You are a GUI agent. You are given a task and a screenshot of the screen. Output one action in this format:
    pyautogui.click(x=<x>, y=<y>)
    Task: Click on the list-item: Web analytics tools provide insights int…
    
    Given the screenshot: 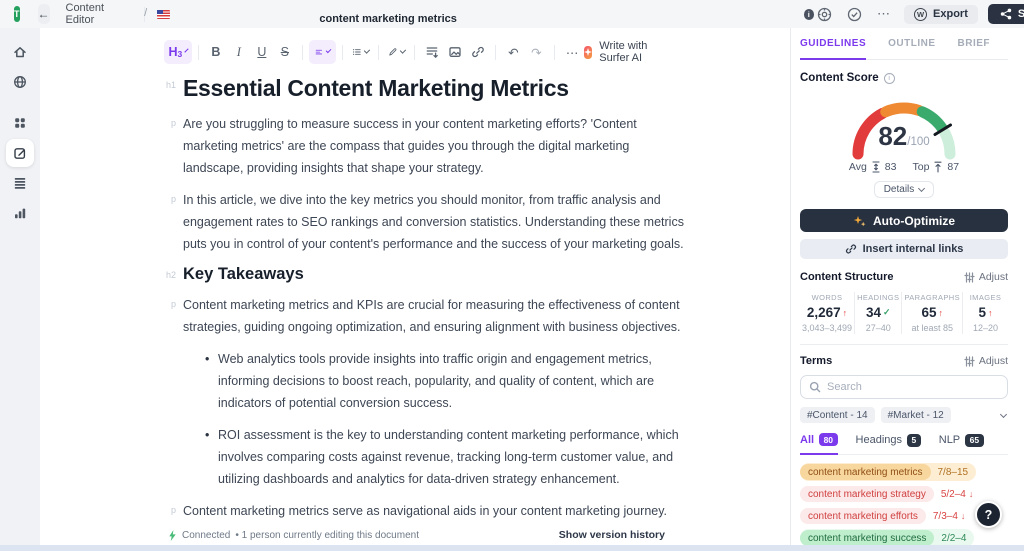 What is the action you would take?
    pyautogui.click(x=446, y=381)
    